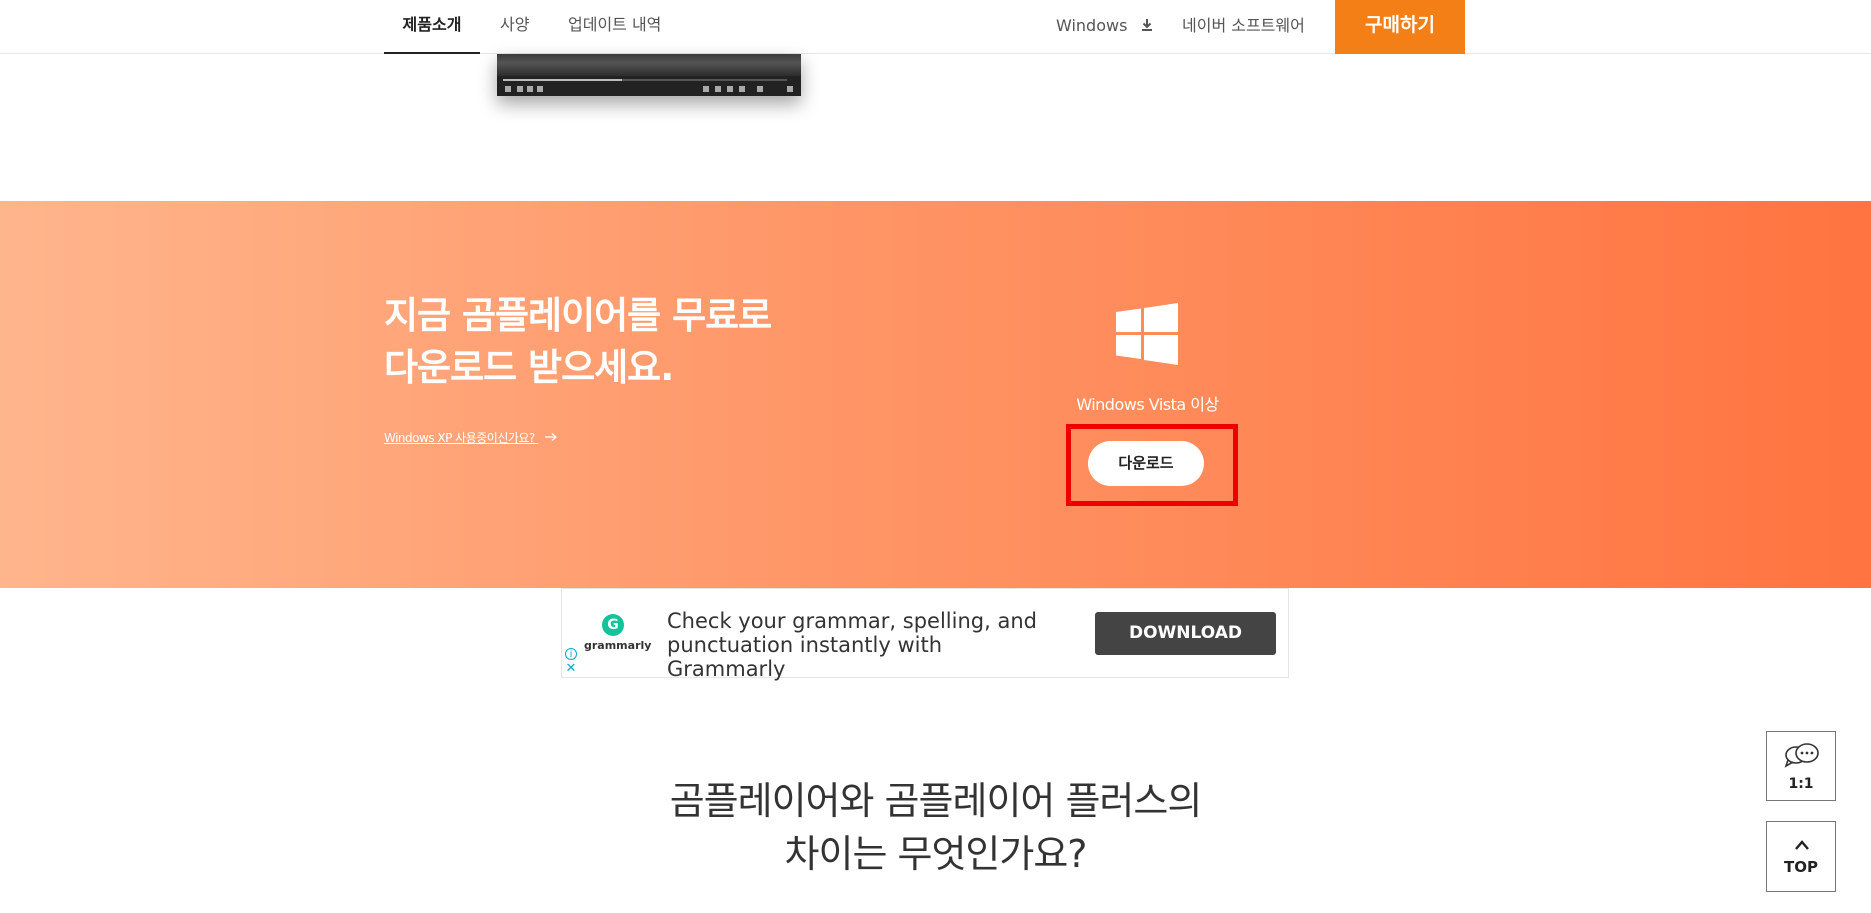  Describe the element at coordinates (1802, 758) in the screenshot. I see `chat-bubble-icon` at that location.